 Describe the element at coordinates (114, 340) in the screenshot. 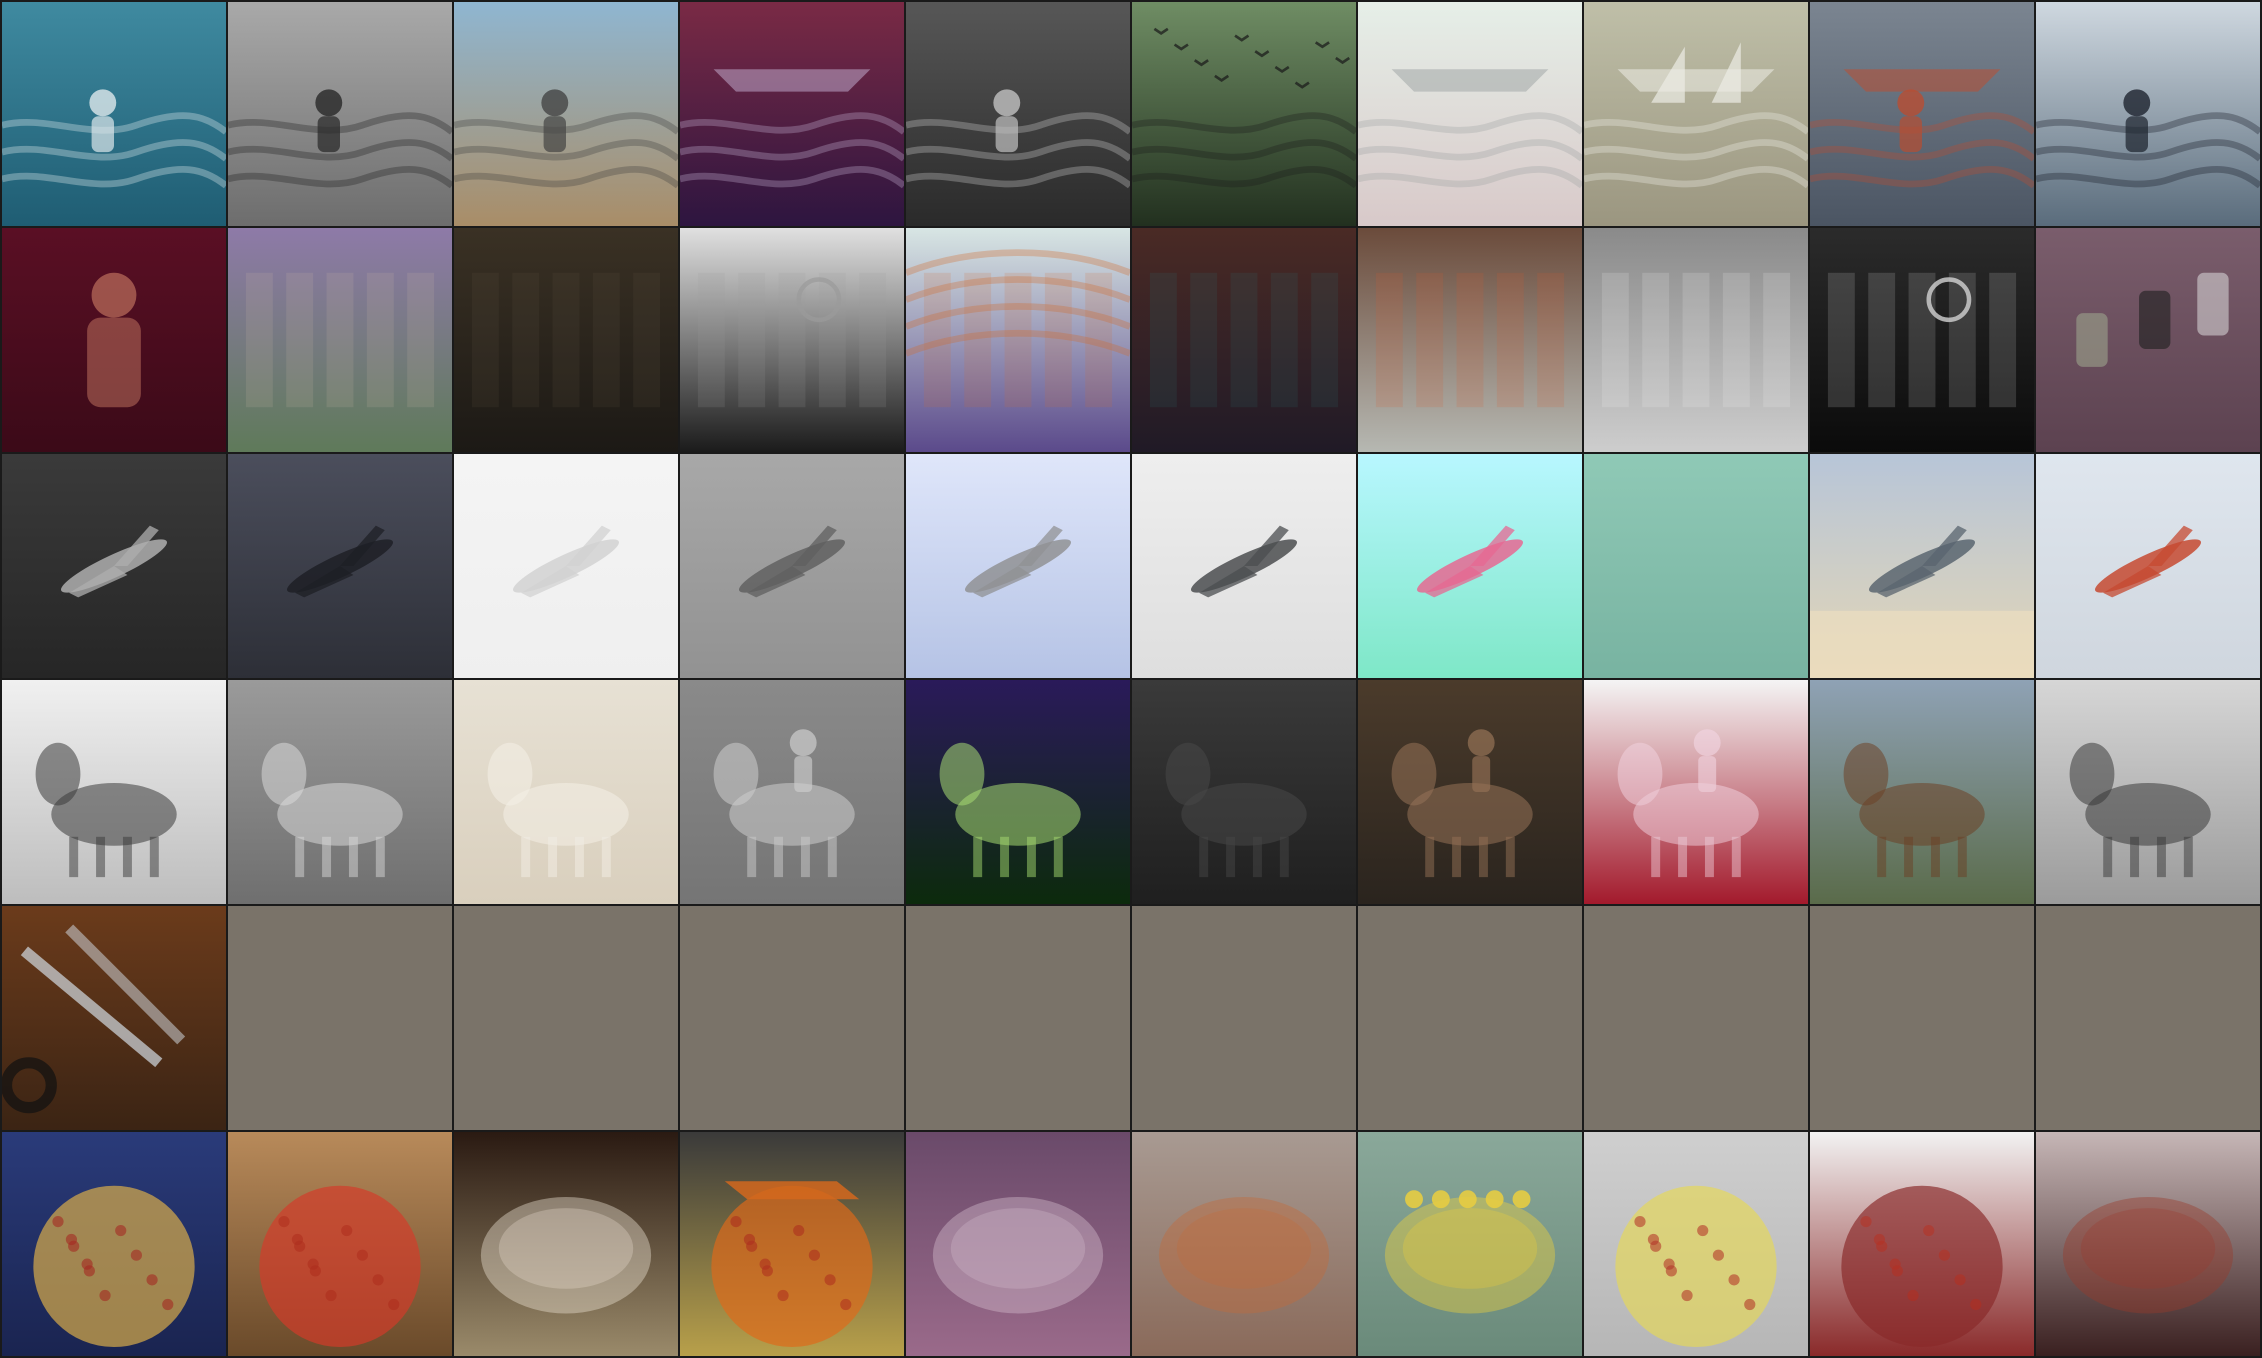

I see `tile-image-woman-sunglasses-red-wall` at that location.